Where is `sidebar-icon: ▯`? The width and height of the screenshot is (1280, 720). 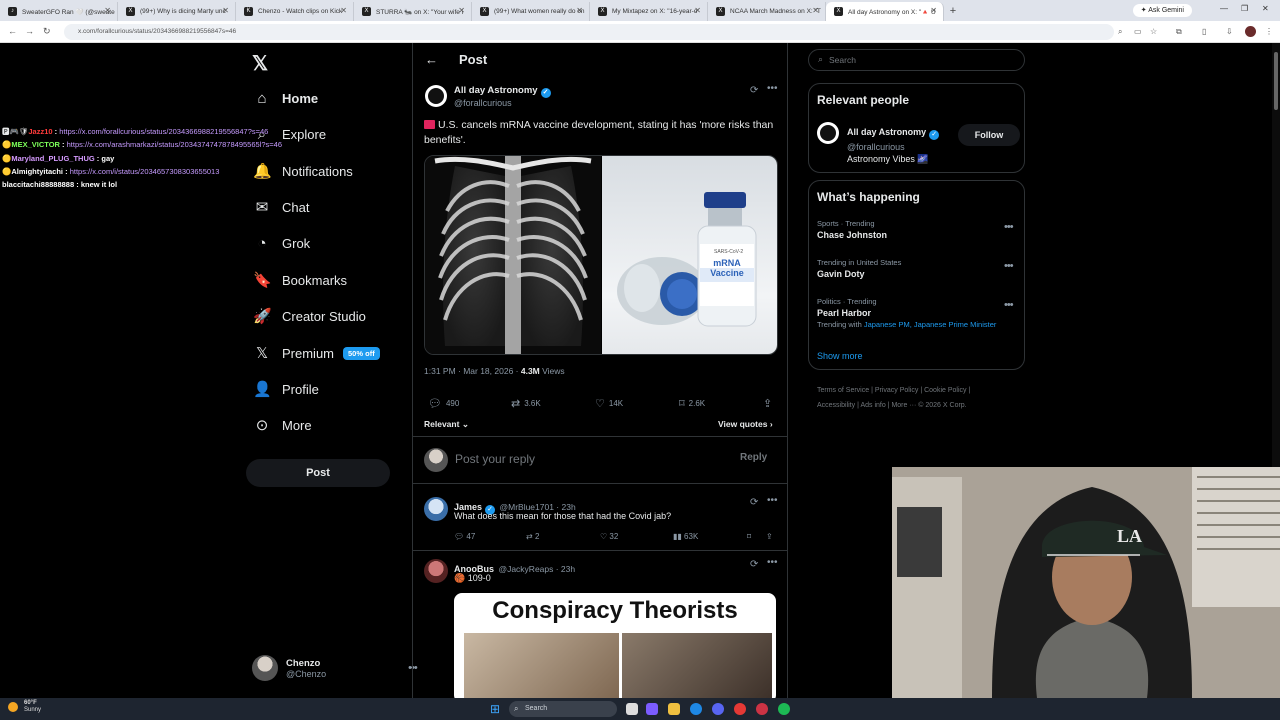 sidebar-icon: ▯ is located at coordinates (1204, 31).